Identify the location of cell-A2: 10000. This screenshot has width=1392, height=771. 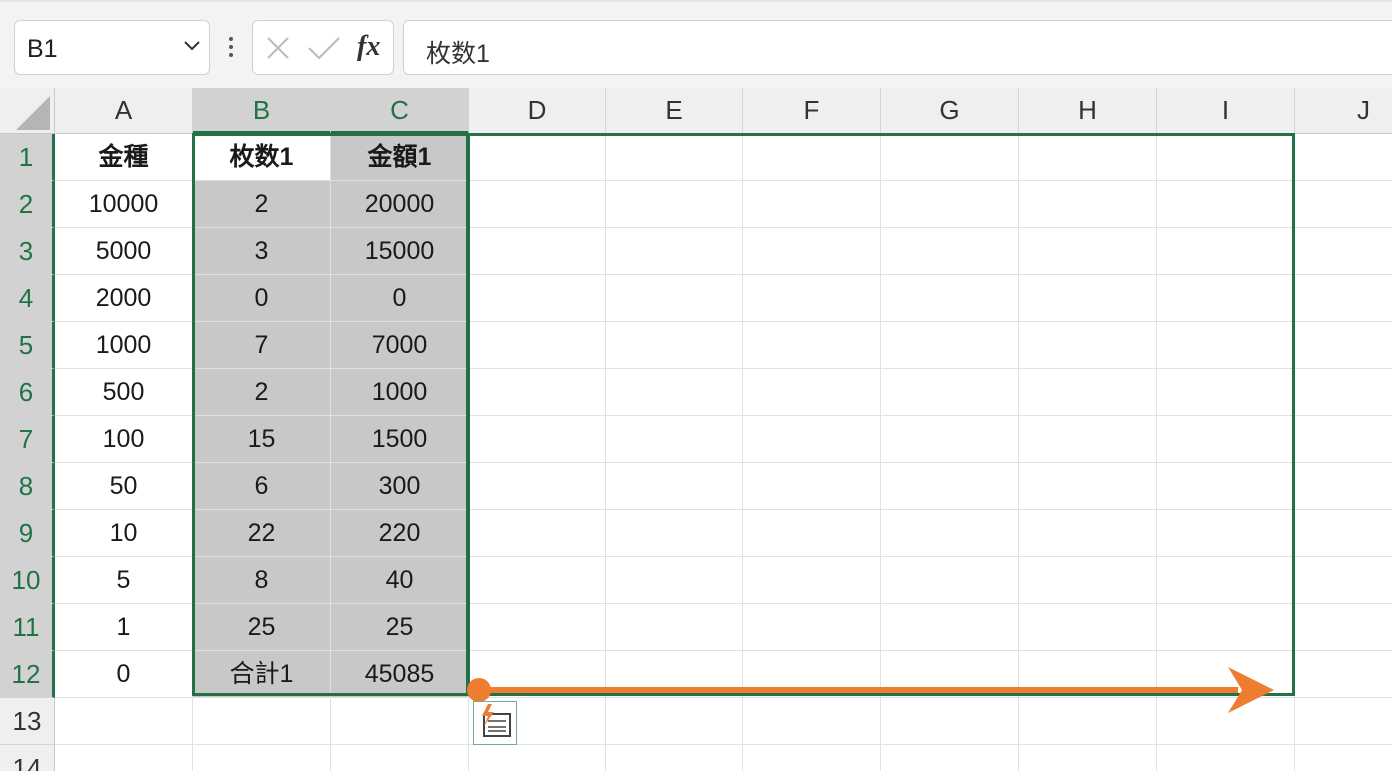
(124, 204).